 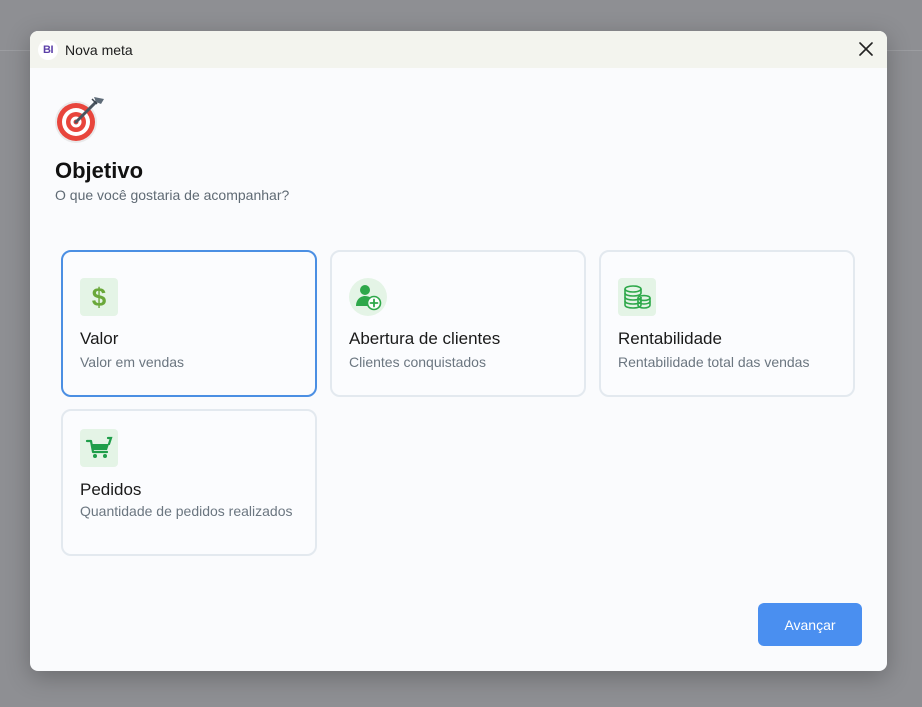 I want to click on option-title: Valor, so click(x=99, y=338).